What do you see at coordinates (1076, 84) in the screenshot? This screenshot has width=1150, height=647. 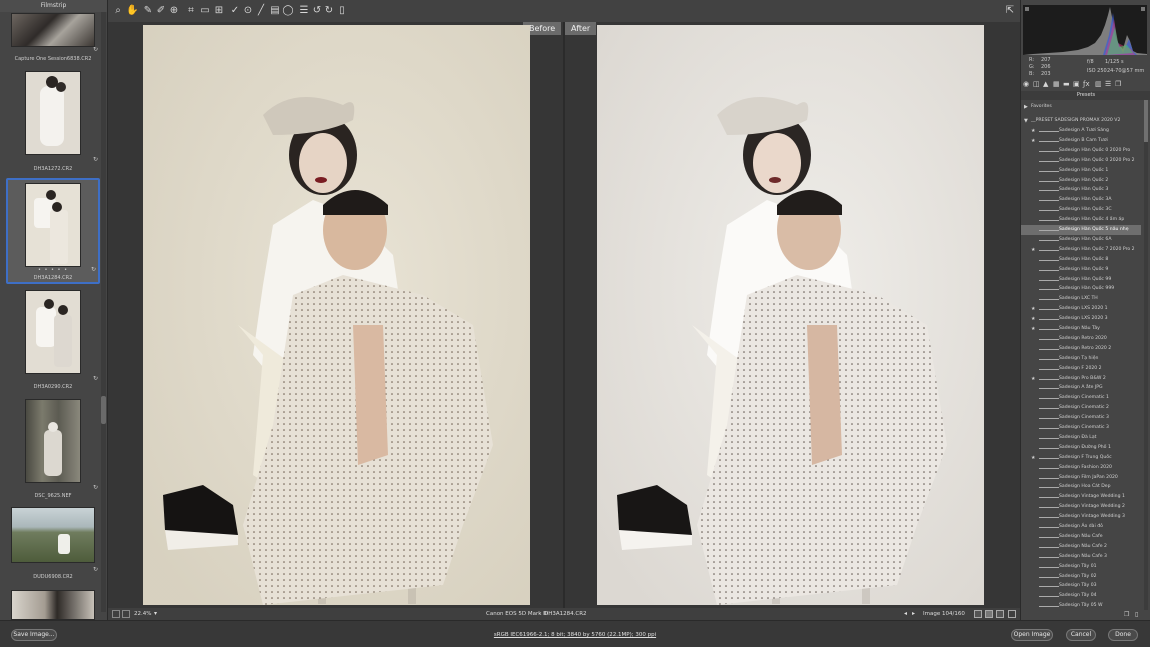 I see `lens-tab-icon: ▣` at bounding box center [1076, 84].